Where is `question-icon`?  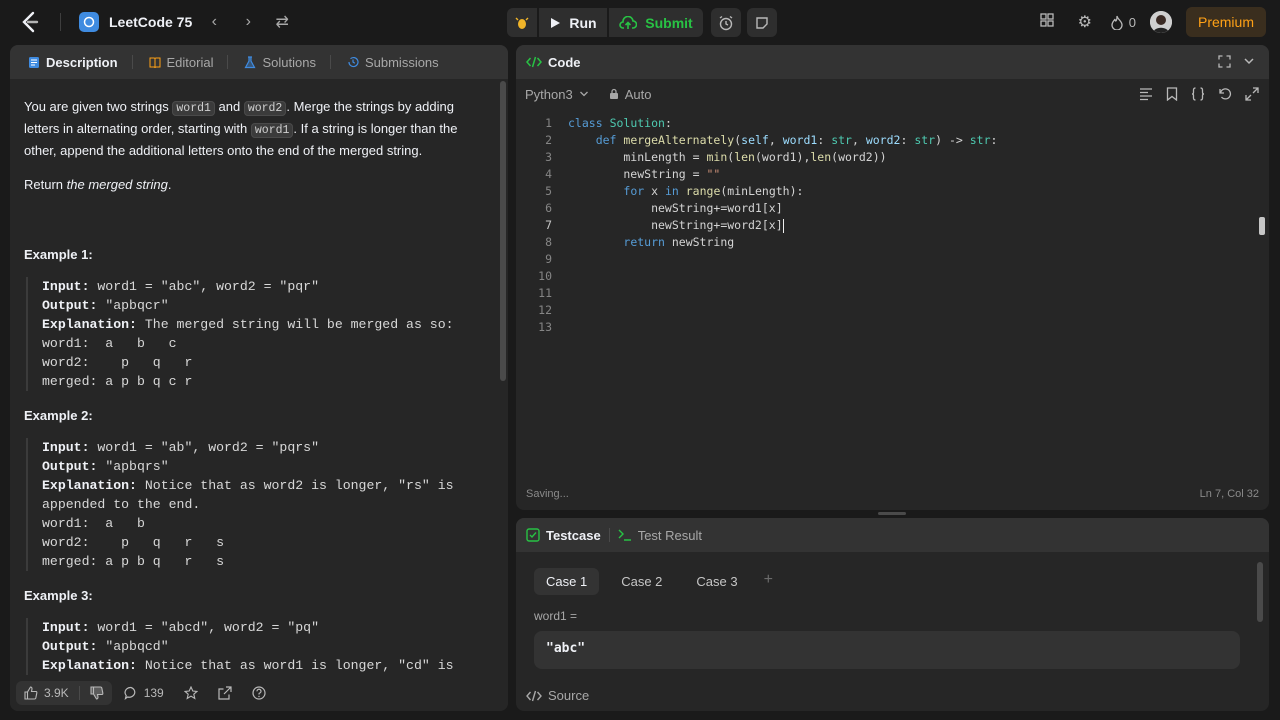 question-icon is located at coordinates (259, 693).